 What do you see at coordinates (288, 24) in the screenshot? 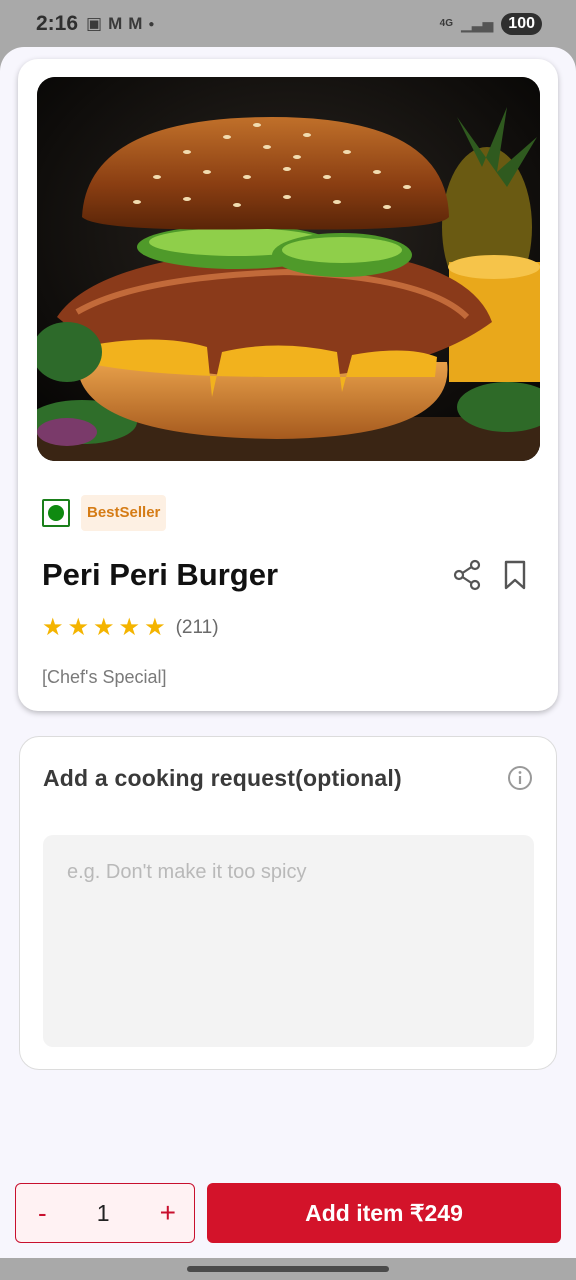
I see `status-bar: 2:16 ▣ M M ● 4G ▁▃▅ 100` at bounding box center [288, 24].